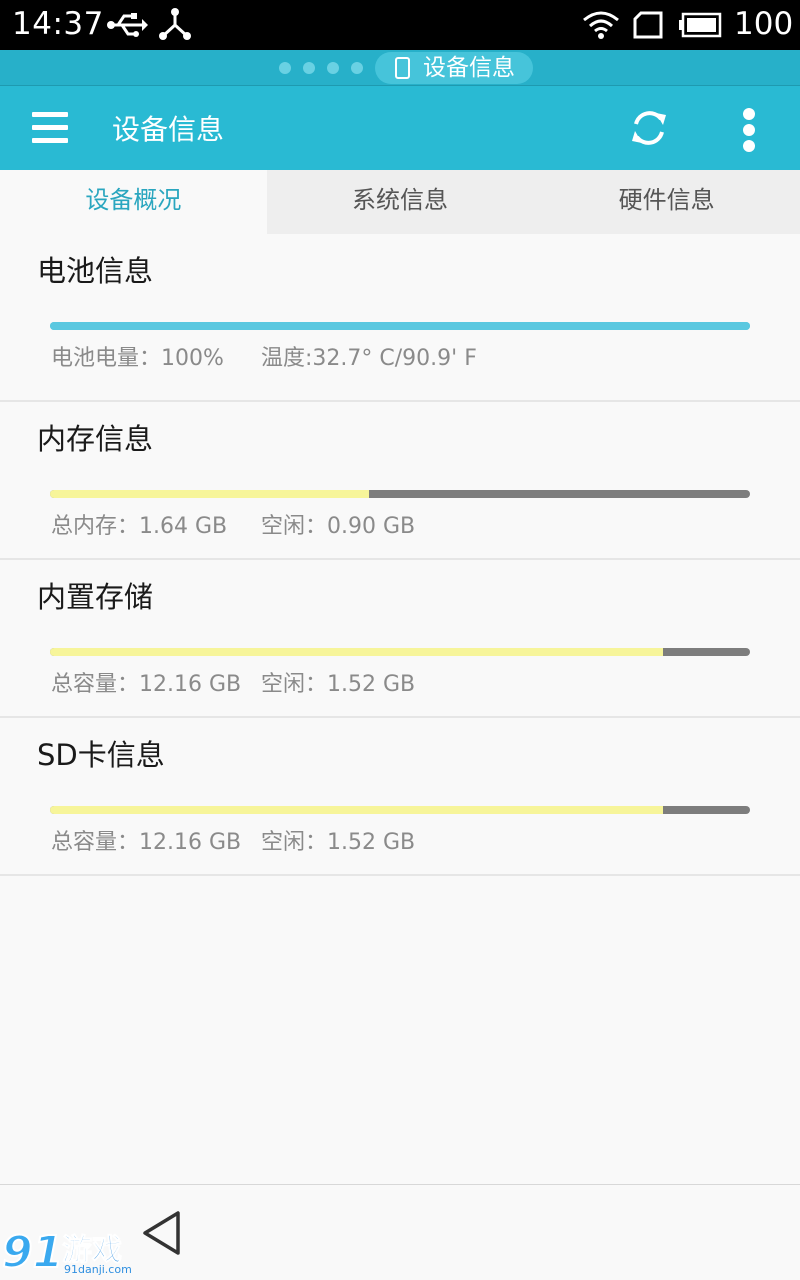 This screenshot has height=1280, width=800. I want to click on sd-total-text: 总容量：12.16 GB, so click(146, 842).